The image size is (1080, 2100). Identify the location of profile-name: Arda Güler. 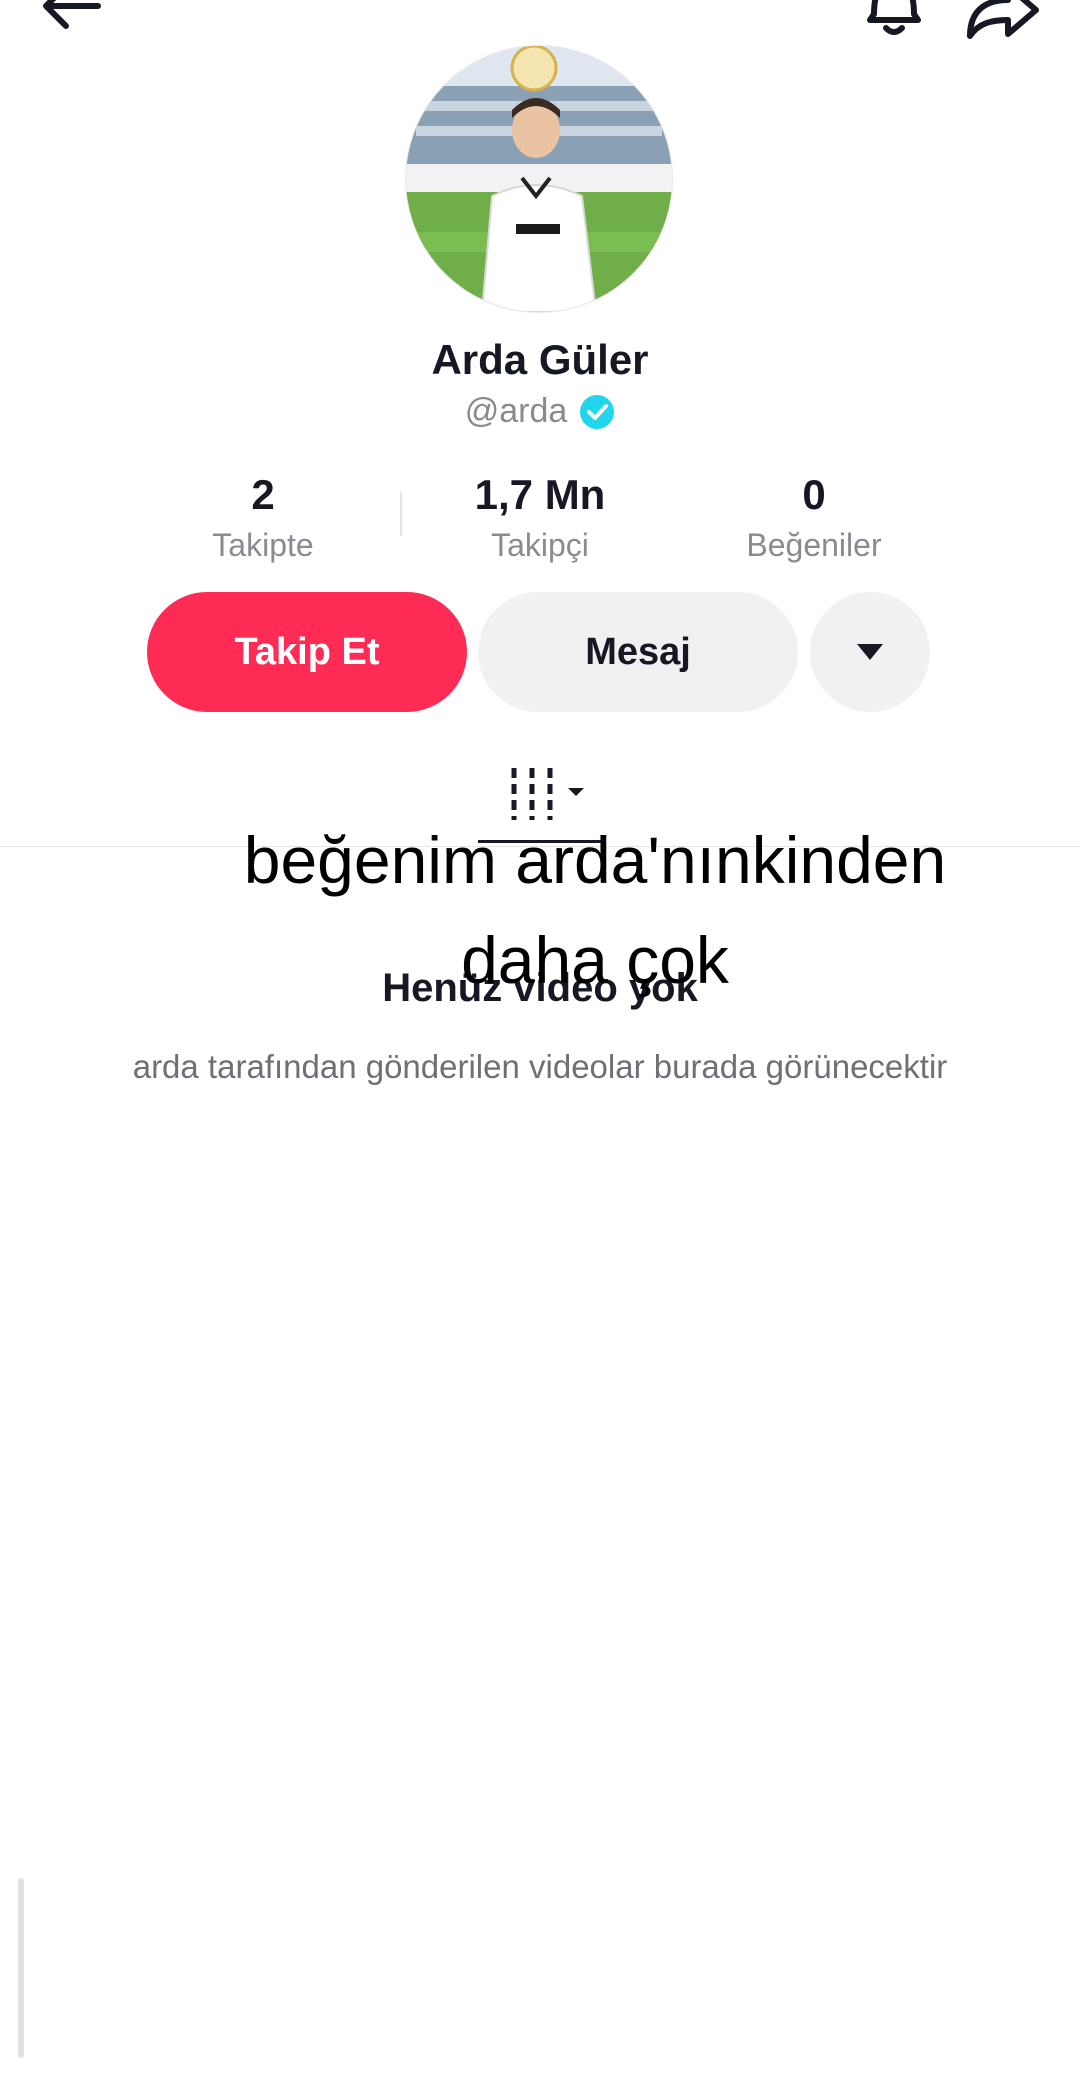
(540, 359).